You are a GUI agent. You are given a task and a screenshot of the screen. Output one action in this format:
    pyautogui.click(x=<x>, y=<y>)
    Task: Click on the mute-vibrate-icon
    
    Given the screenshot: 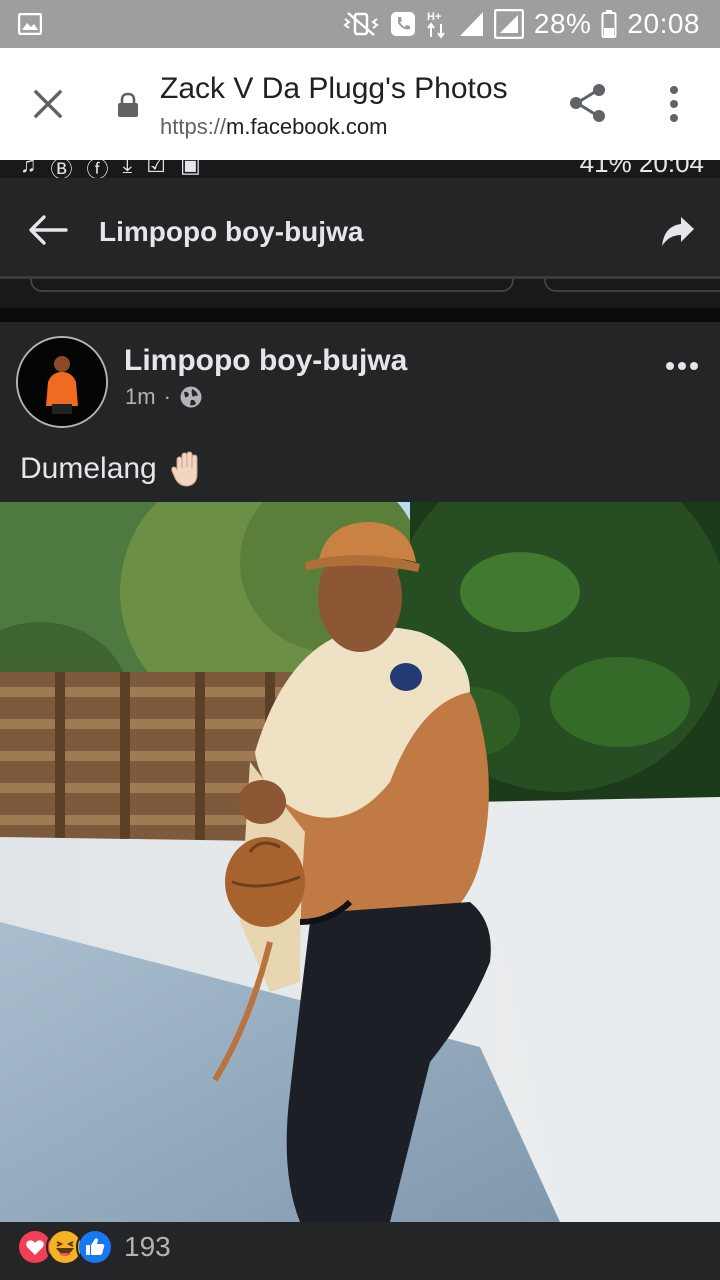 What is the action you would take?
    pyautogui.click(x=361, y=24)
    